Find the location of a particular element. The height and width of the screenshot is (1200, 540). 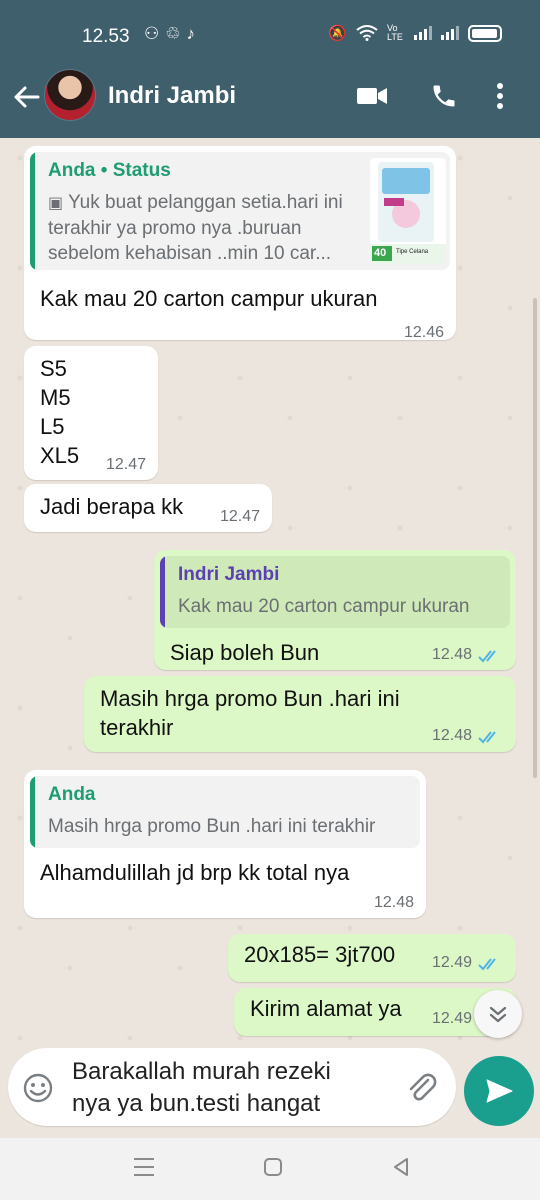

emoji-icon is located at coordinates (38, 1088).